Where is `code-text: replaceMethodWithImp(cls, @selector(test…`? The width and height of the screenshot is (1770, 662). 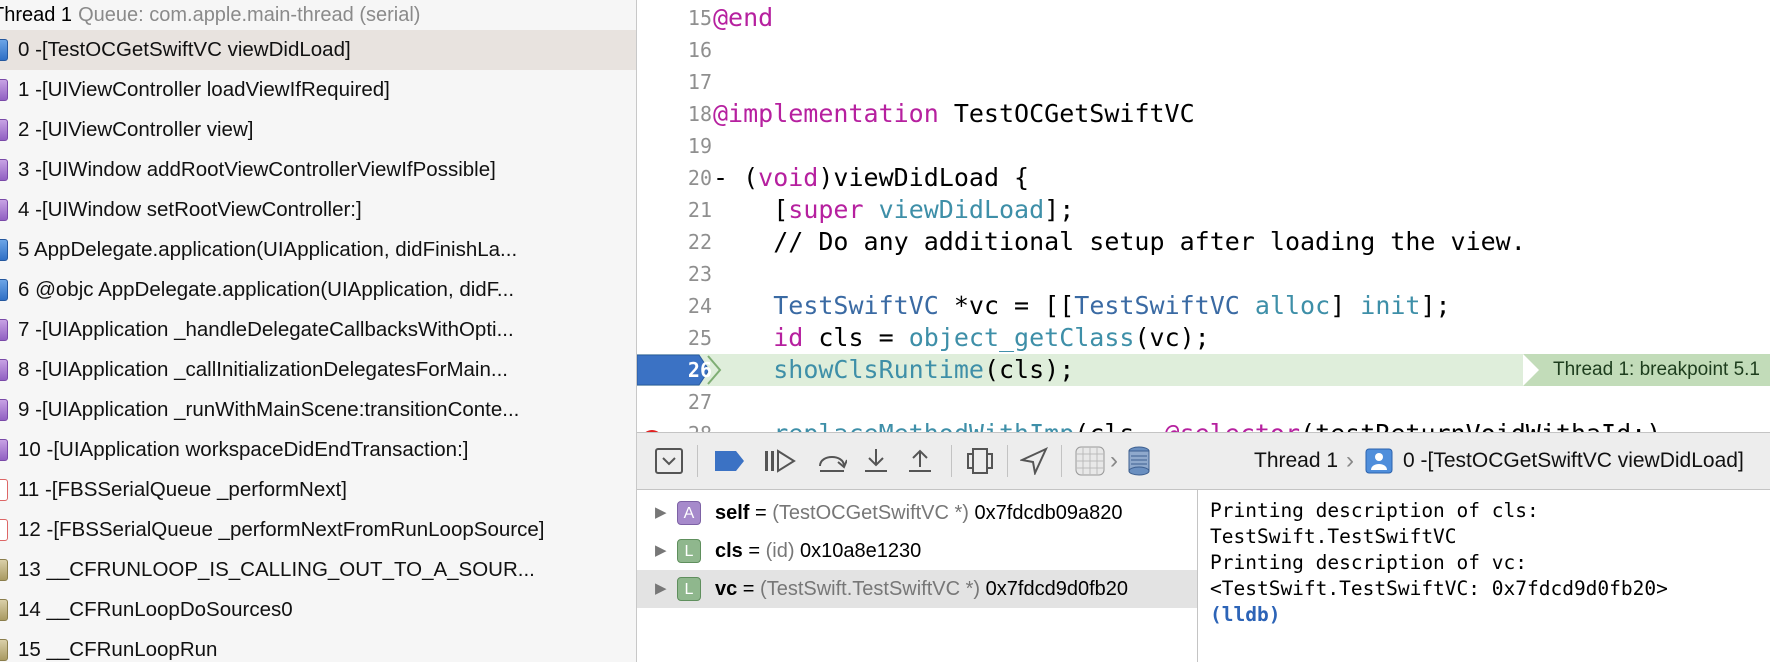 code-text: replaceMethodWithImp(cls, @selector(test… is located at coordinates (1187, 425).